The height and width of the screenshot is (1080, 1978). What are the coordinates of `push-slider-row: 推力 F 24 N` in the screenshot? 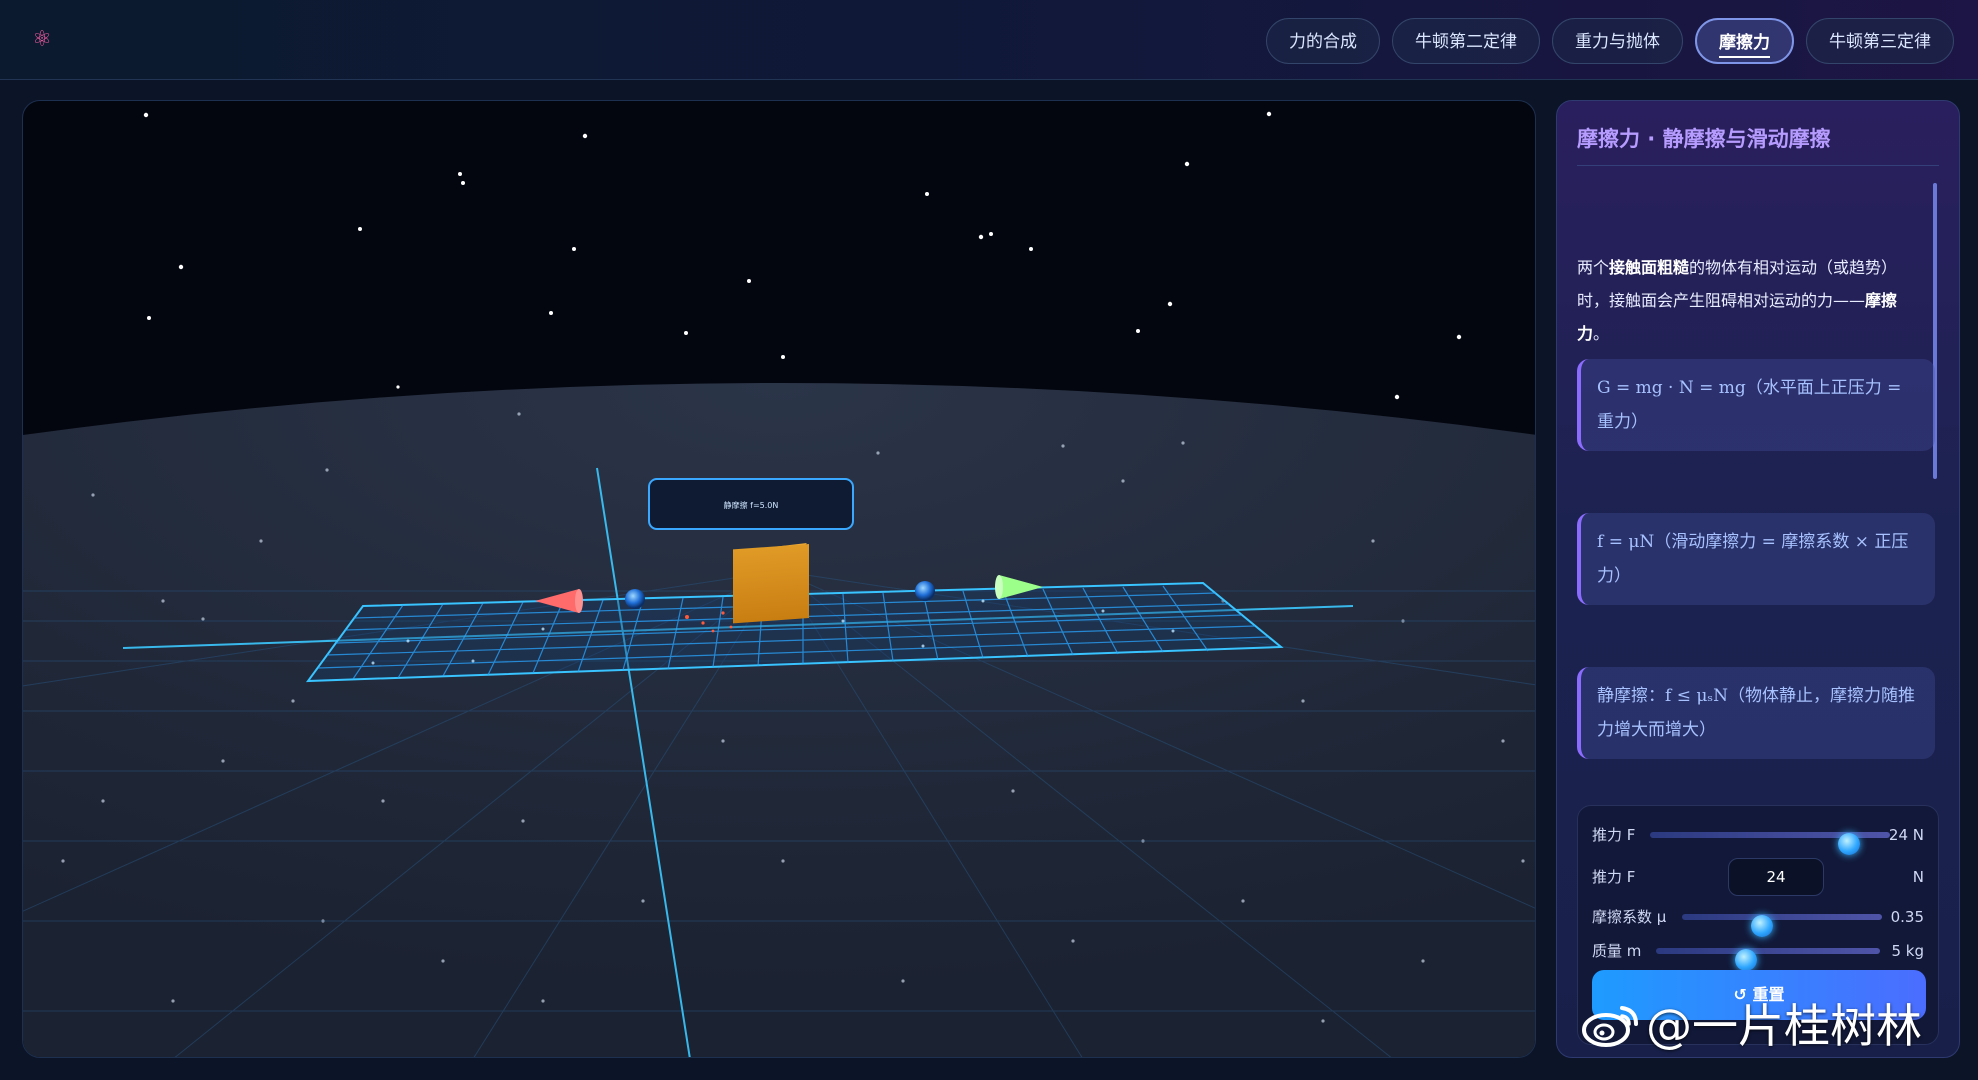 It's located at (1758, 838).